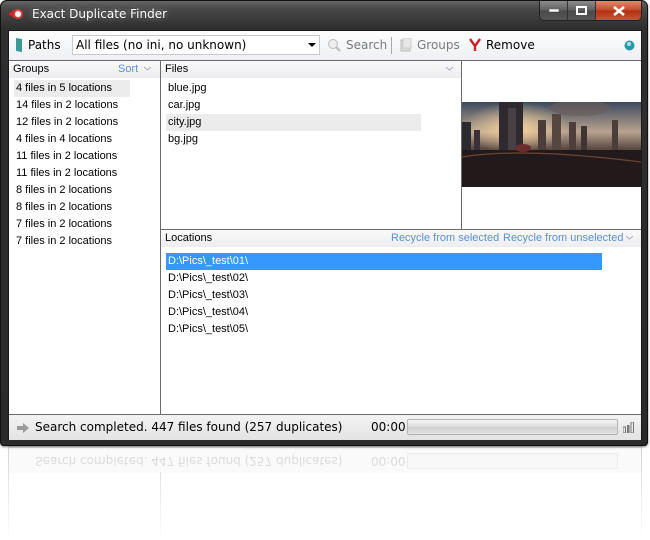  I want to click on remove-button: Remove, so click(502, 45).